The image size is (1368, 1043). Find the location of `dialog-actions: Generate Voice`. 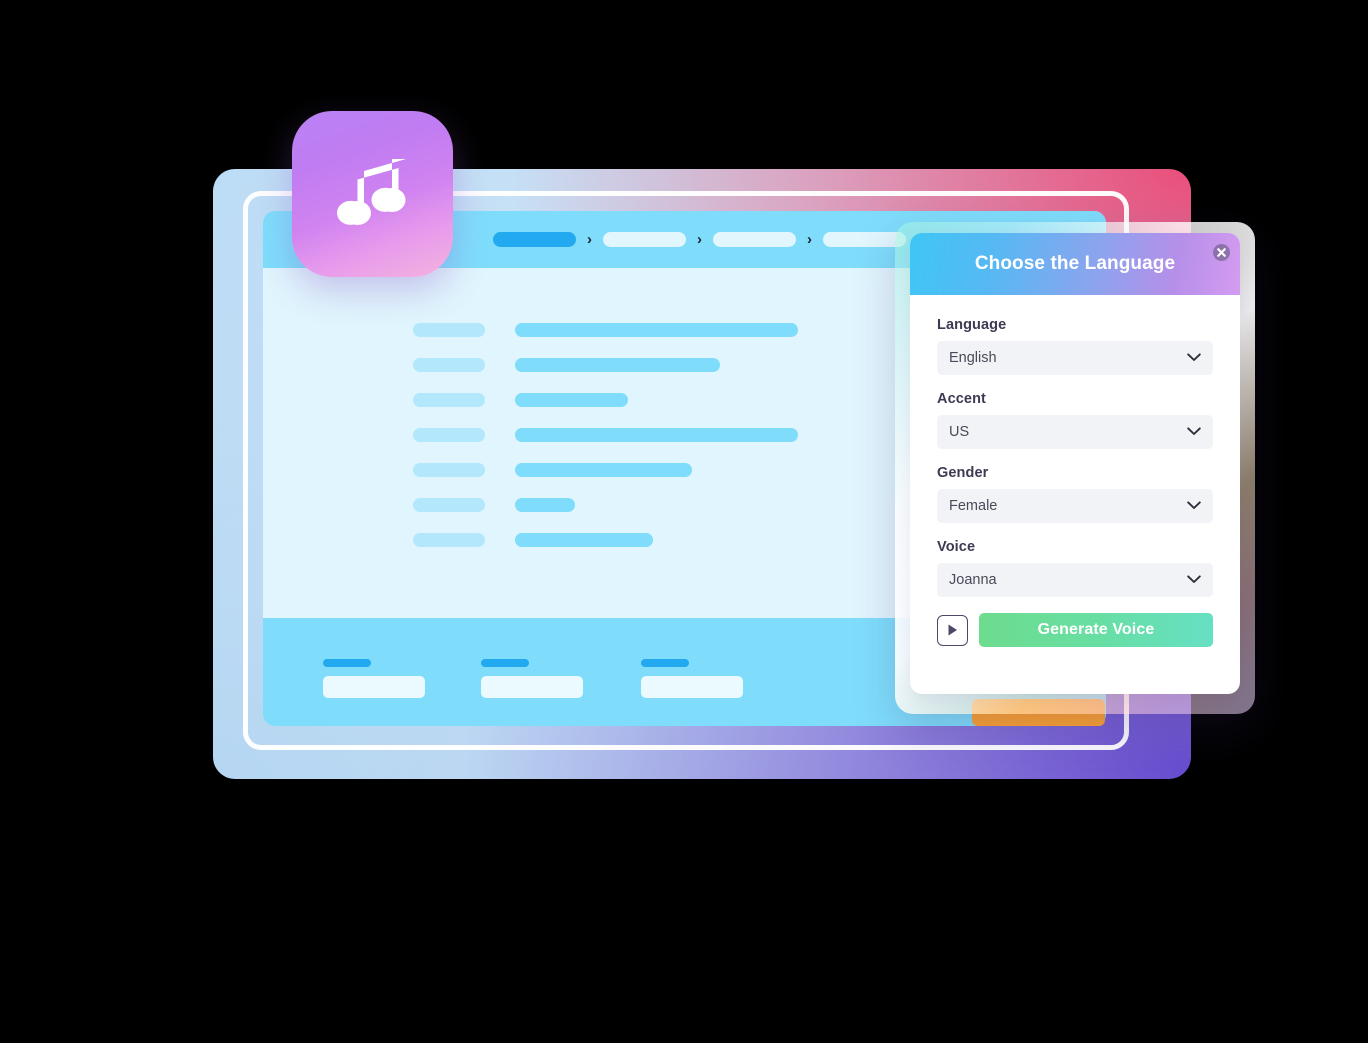

dialog-actions: Generate Voice is located at coordinates (1075, 630).